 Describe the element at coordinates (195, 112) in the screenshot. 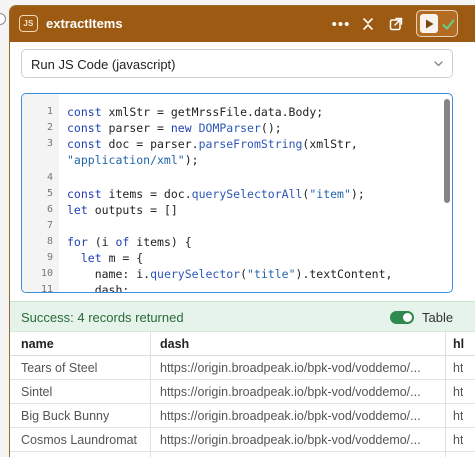

I see `code-line: const xmlStr = getMrssFile.data.Body;` at that location.